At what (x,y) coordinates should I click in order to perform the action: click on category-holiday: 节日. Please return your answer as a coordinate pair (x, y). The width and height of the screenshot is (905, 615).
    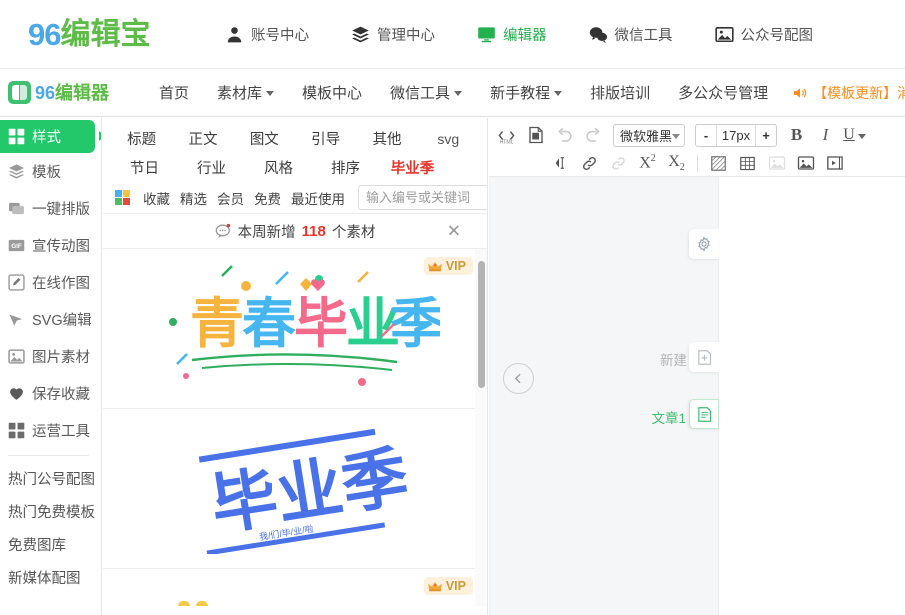
    Looking at the image, I should click on (144, 167).